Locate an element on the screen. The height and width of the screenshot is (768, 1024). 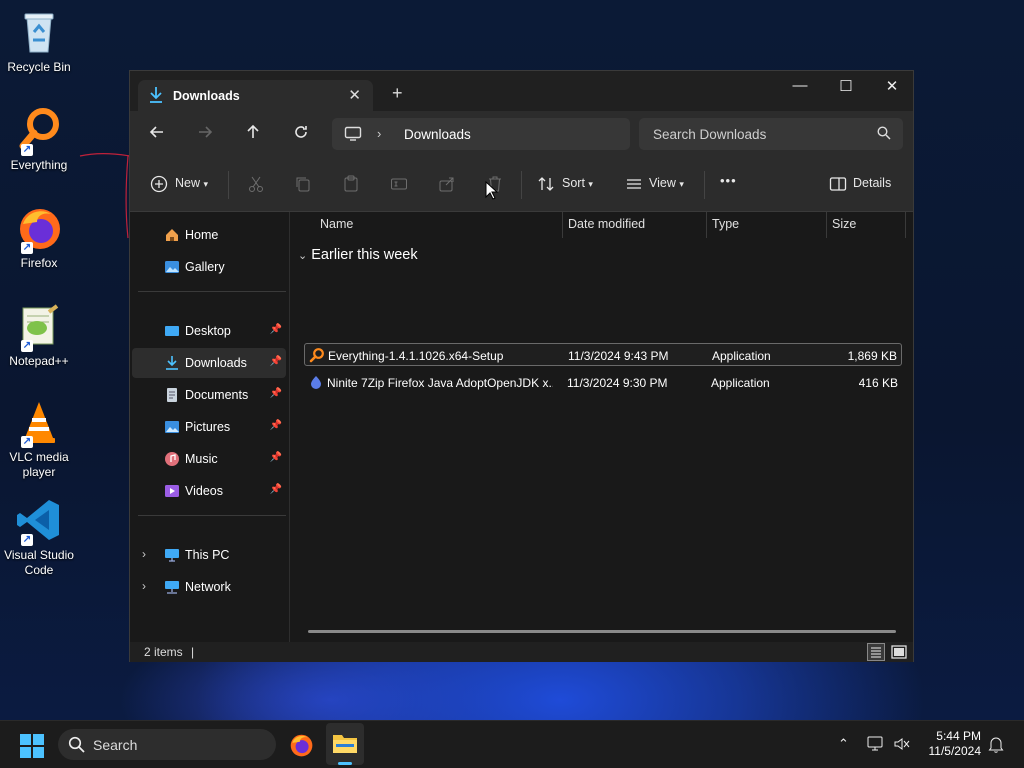
maximize-button: ☐ is located at coordinates (846, 86).